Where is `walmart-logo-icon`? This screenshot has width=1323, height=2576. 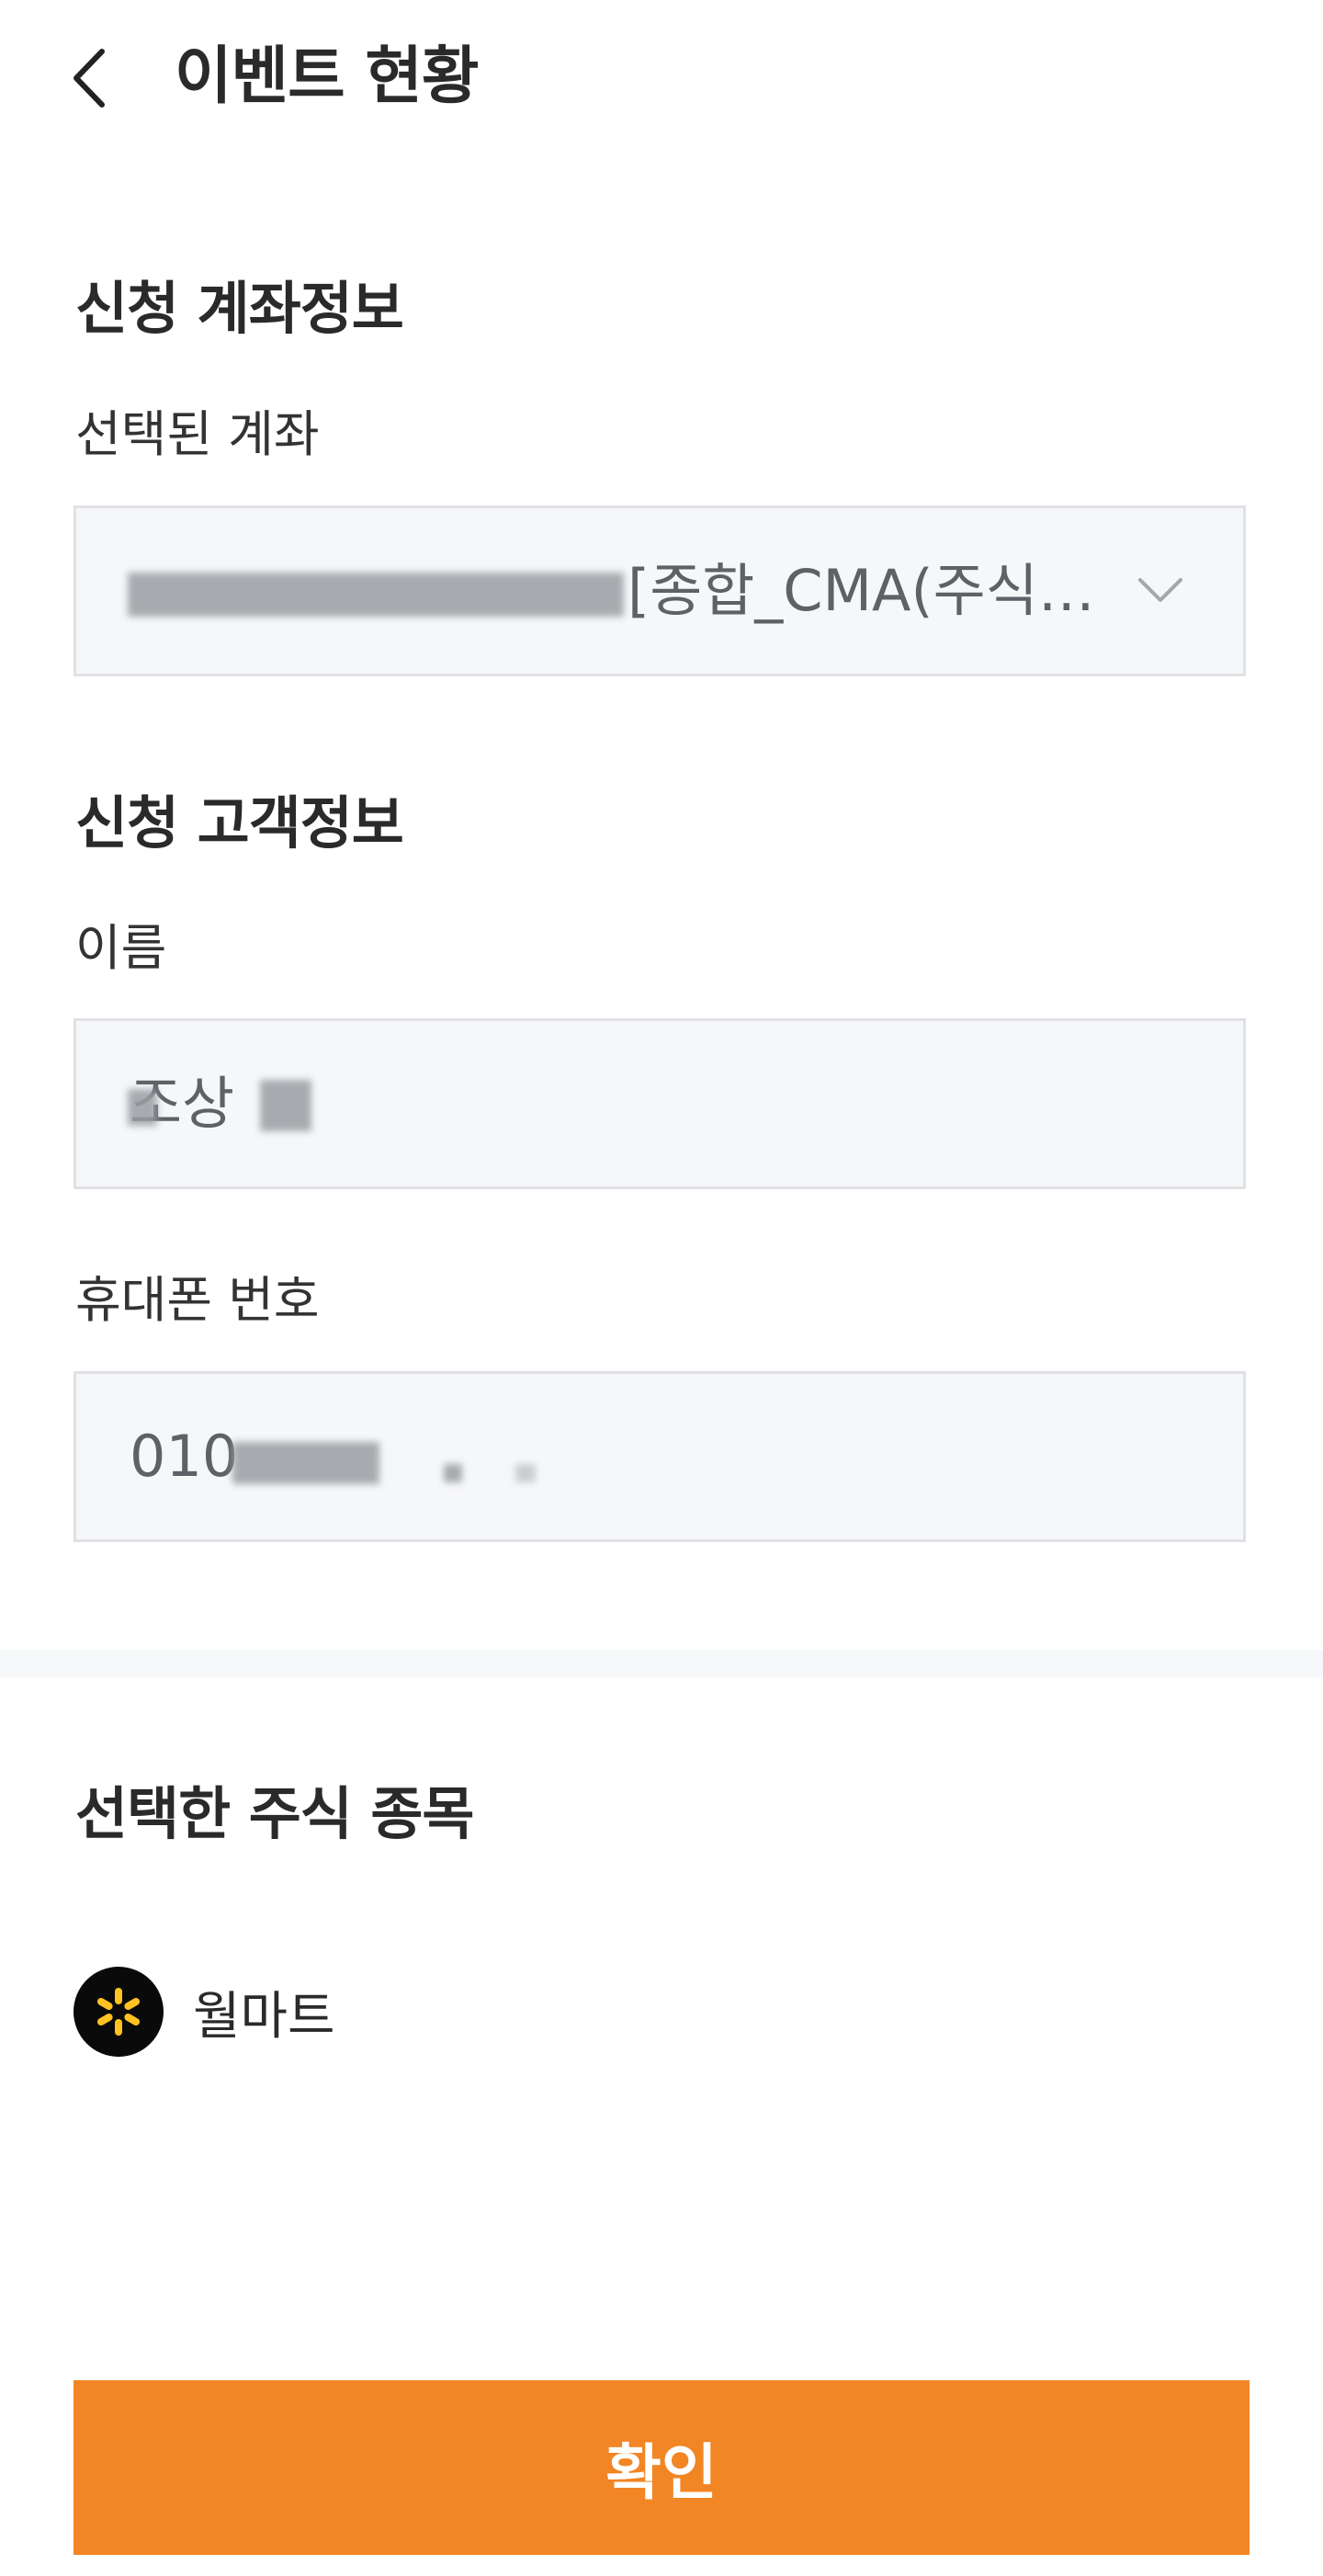 walmart-logo-icon is located at coordinates (119, 2012).